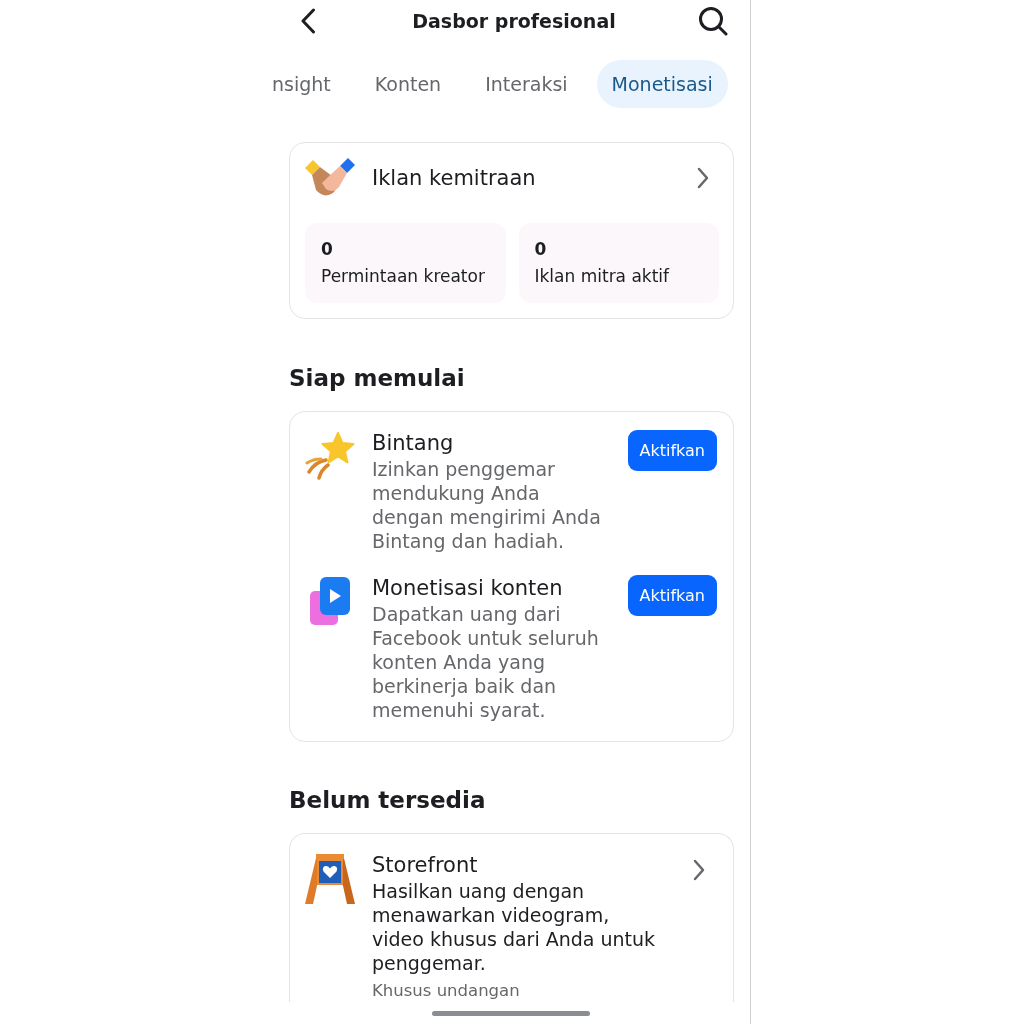 Image resolution: width=1024 pixels, height=1024 pixels. Describe the element at coordinates (408, 84) in the screenshot. I see `tab: Konten` at that location.